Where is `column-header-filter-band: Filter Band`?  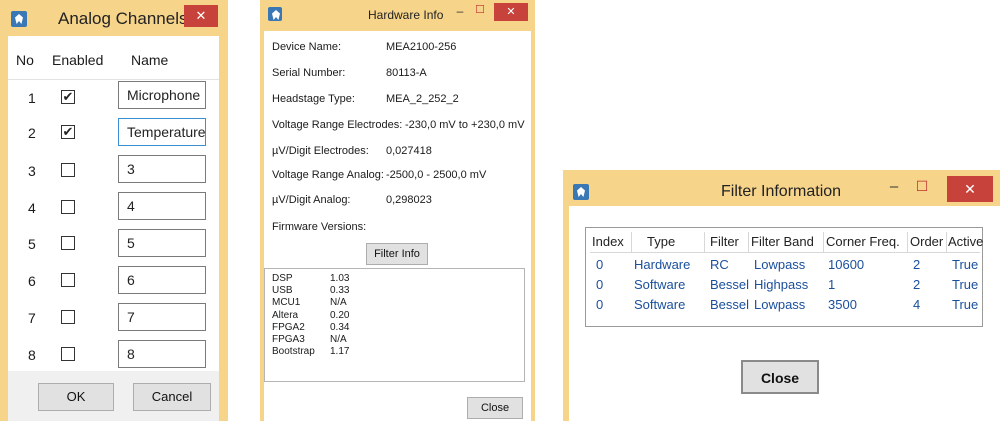
column-header-filter-band: Filter Band is located at coordinates (782, 241).